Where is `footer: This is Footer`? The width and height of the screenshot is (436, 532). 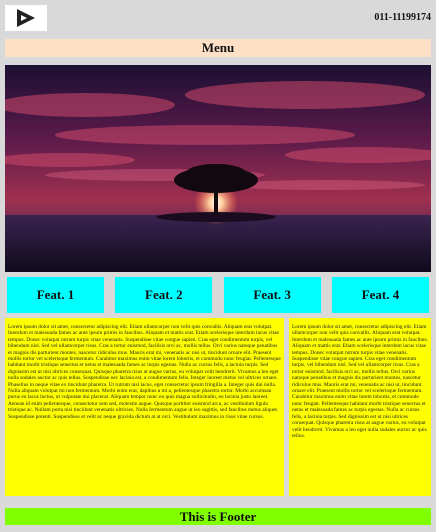
footer: This is Footer is located at coordinates (218, 516).